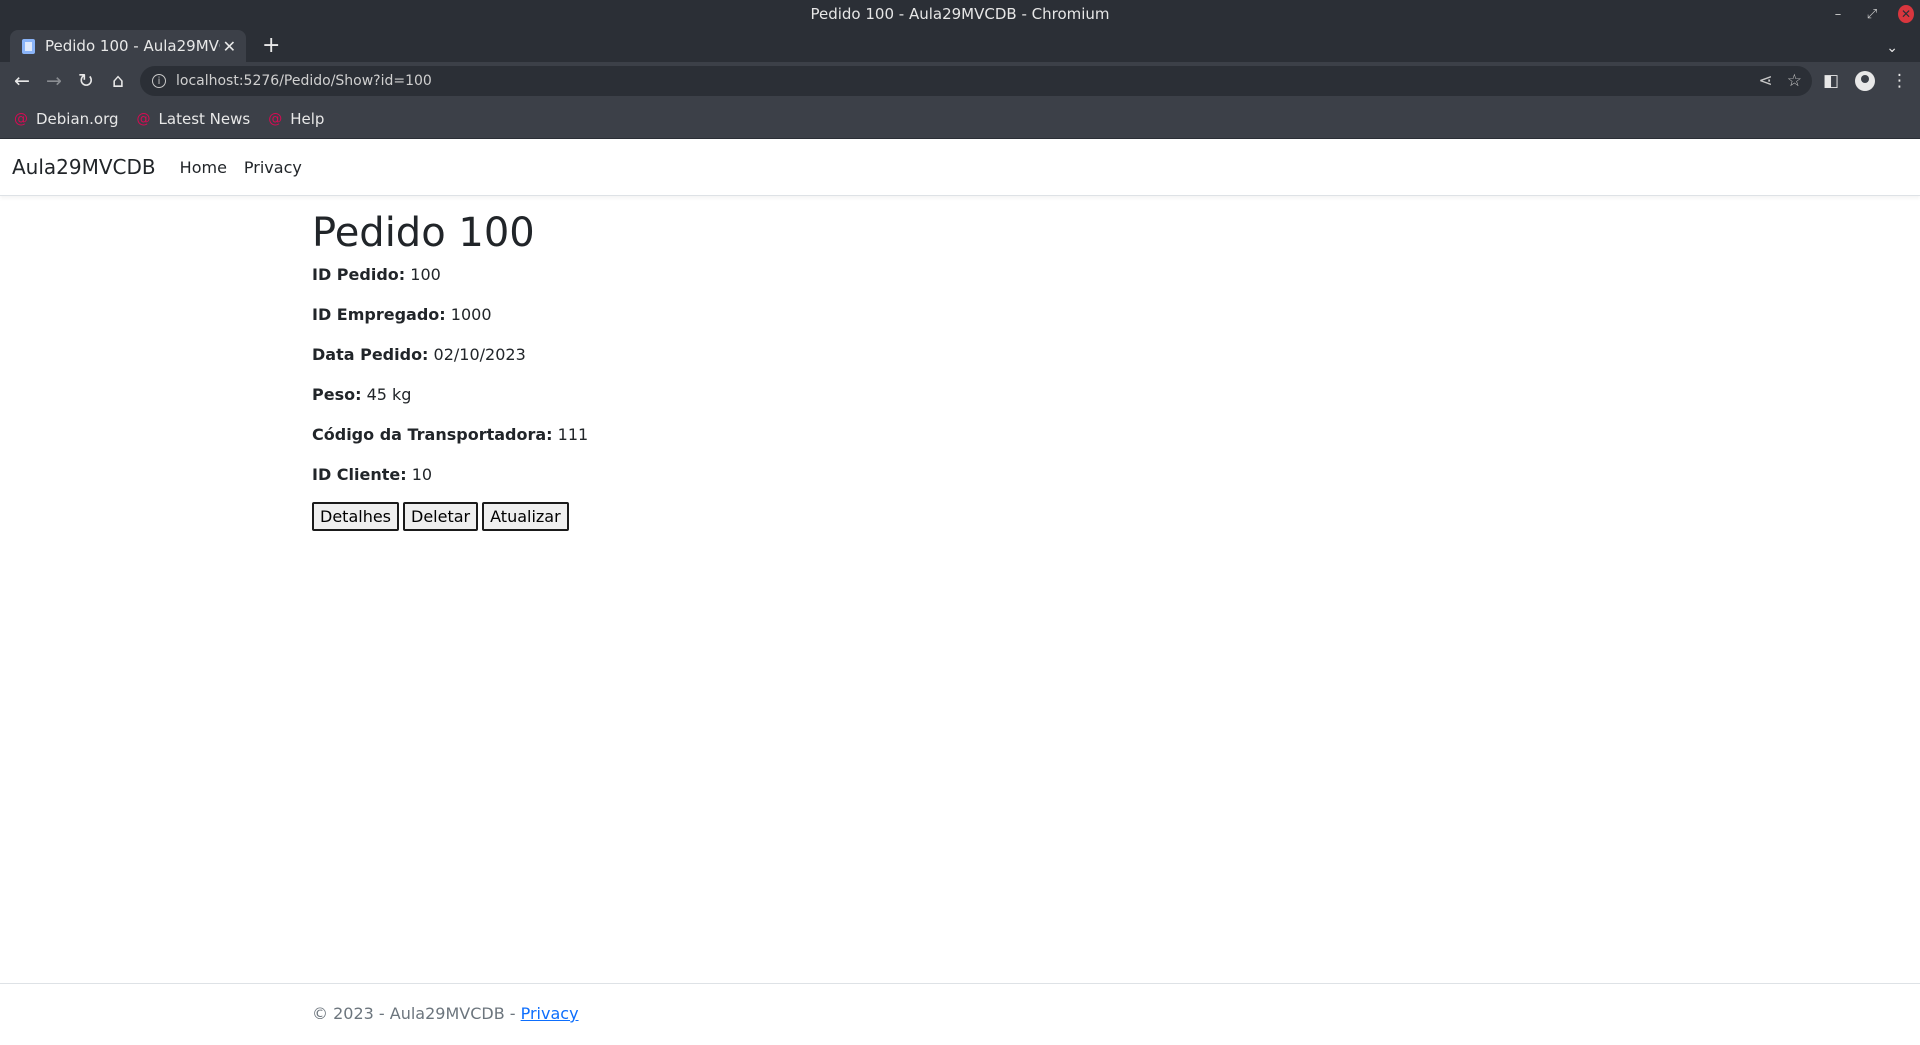 The width and height of the screenshot is (1920, 1045). I want to click on browser-tab: Pedido 100 - Aula29MVCDB ✕, so click(128, 46).